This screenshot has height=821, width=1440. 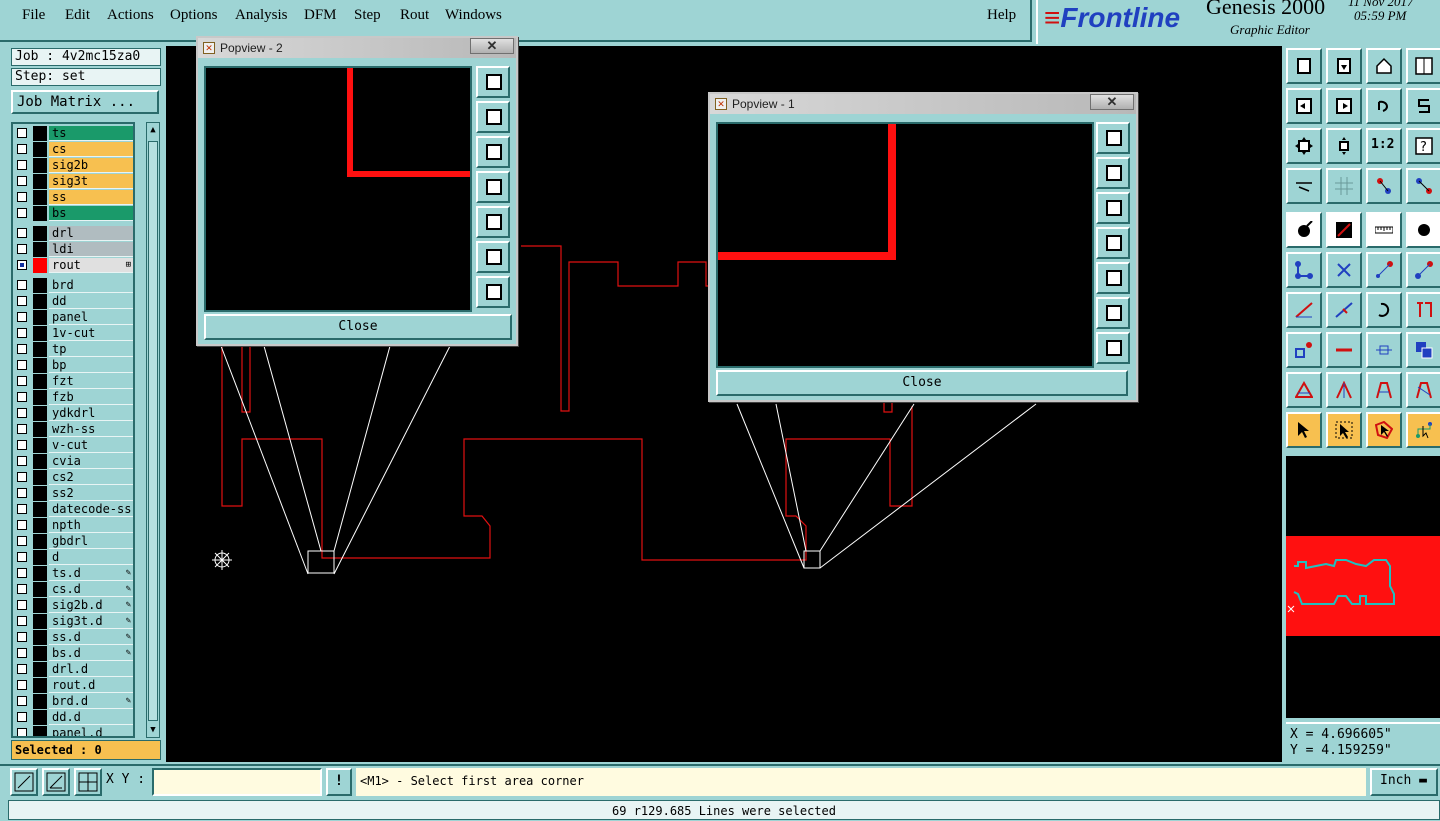 I want to click on layer-row-panel.d: panel.d, so click(x=73, y=731).